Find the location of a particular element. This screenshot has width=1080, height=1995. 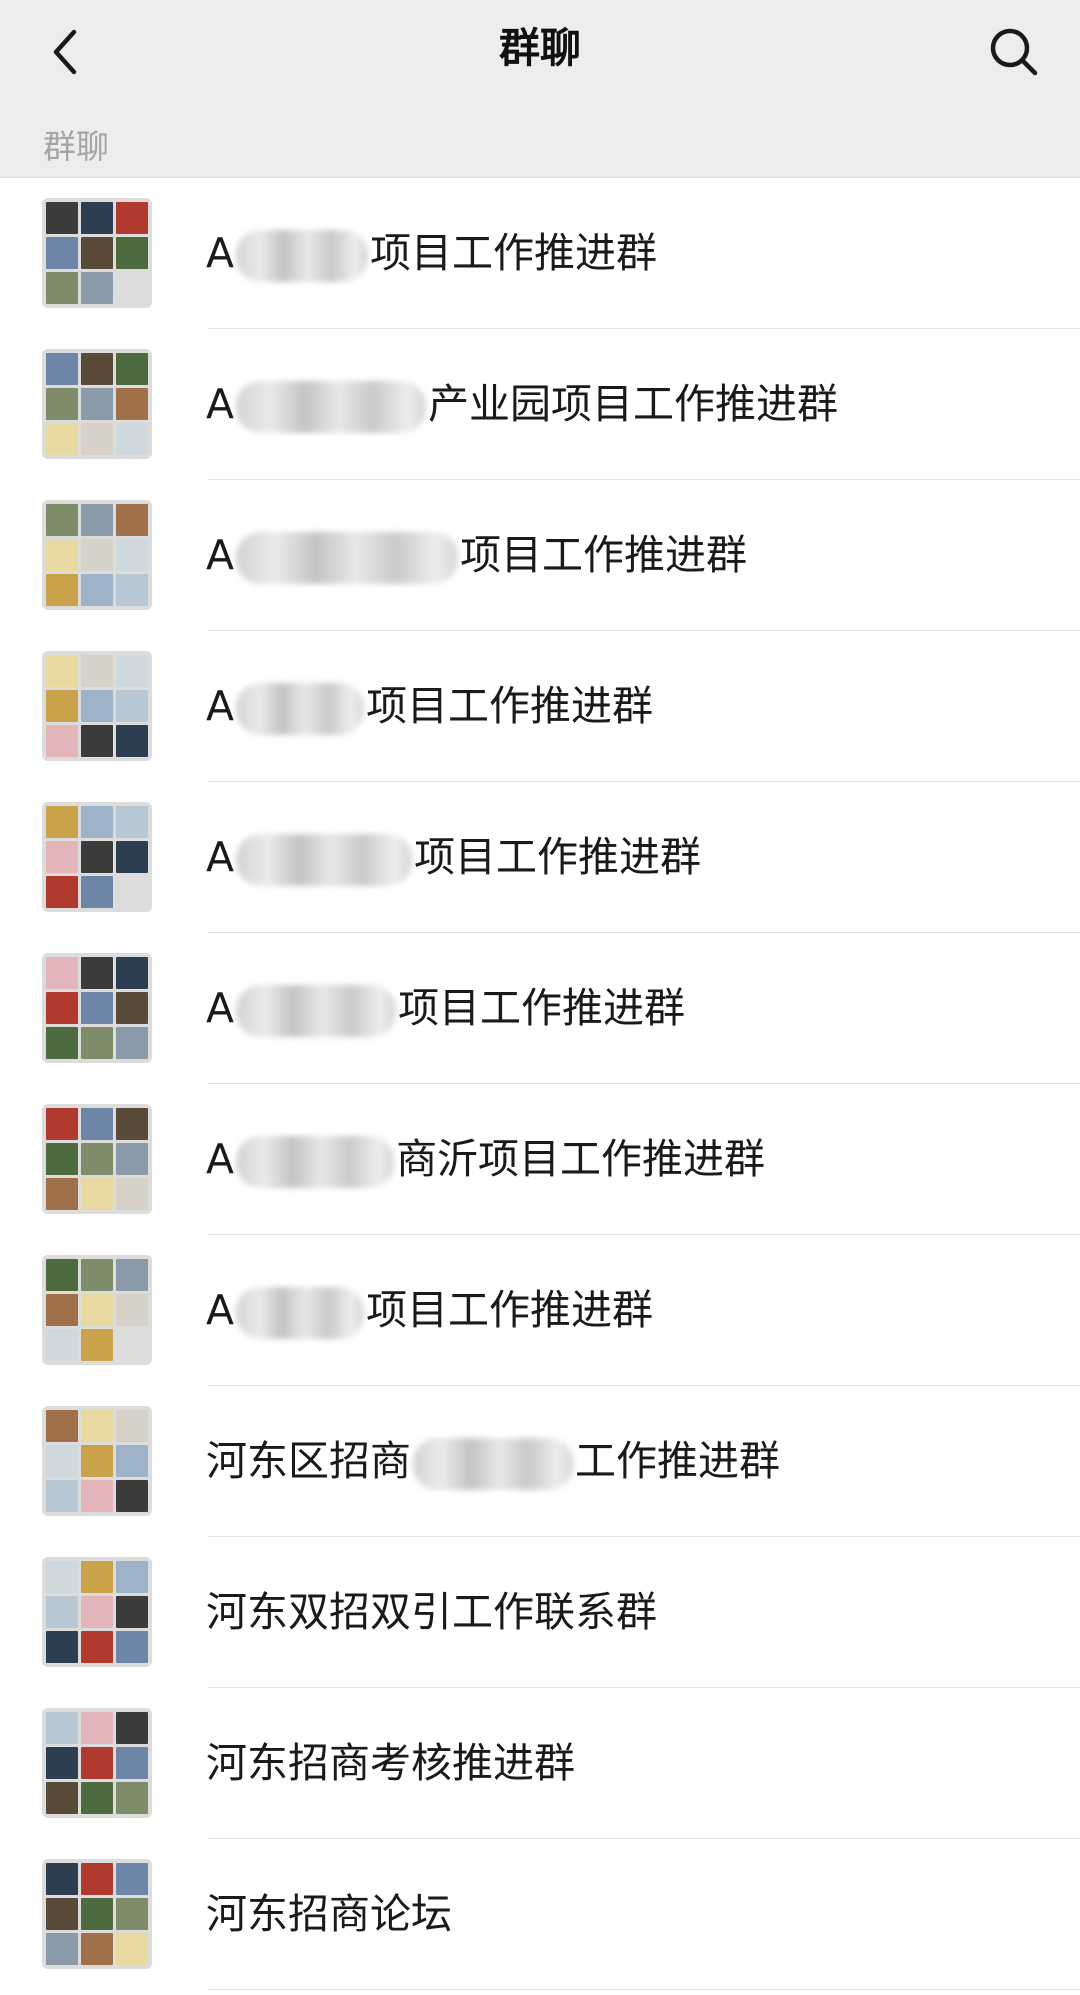

search-button is located at coordinates (1014, 52).